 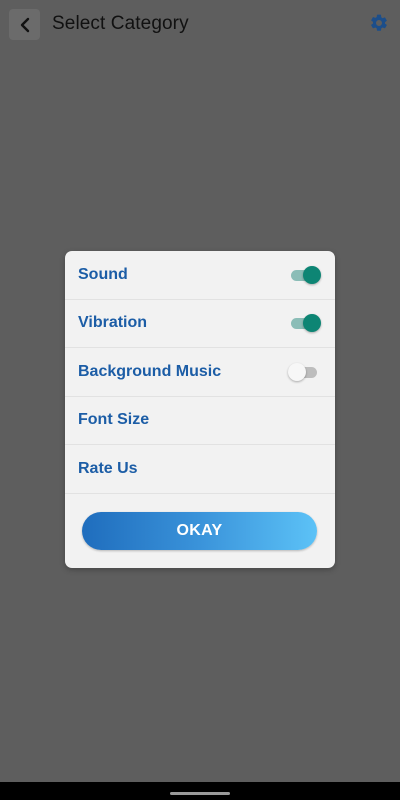 I want to click on okay-button: OKAY, so click(x=199, y=531).